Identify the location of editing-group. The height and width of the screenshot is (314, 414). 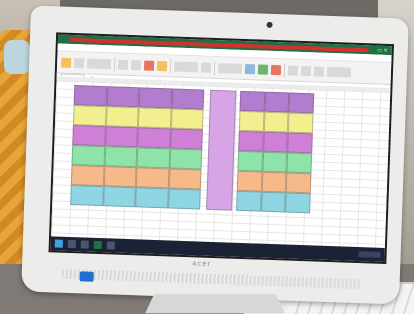
(339, 72).